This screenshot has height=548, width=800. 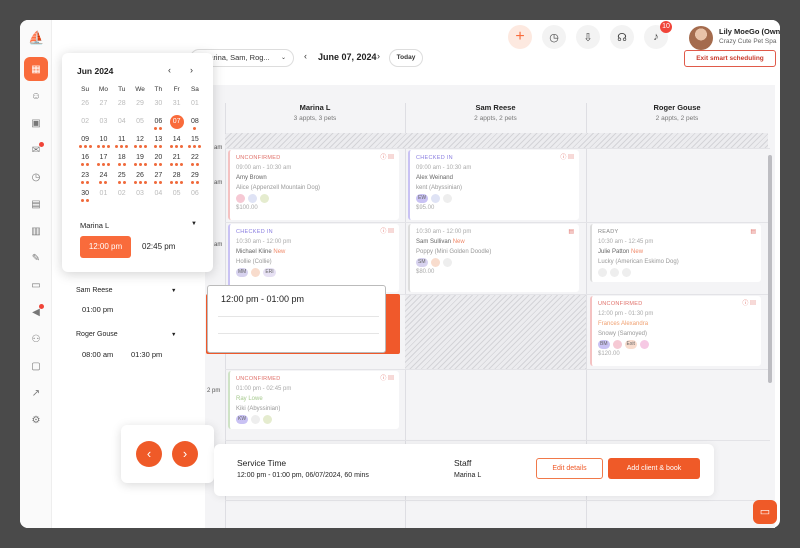 What do you see at coordinates (85, 161) in the screenshot?
I see `calendar-day: 16` at bounding box center [85, 161].